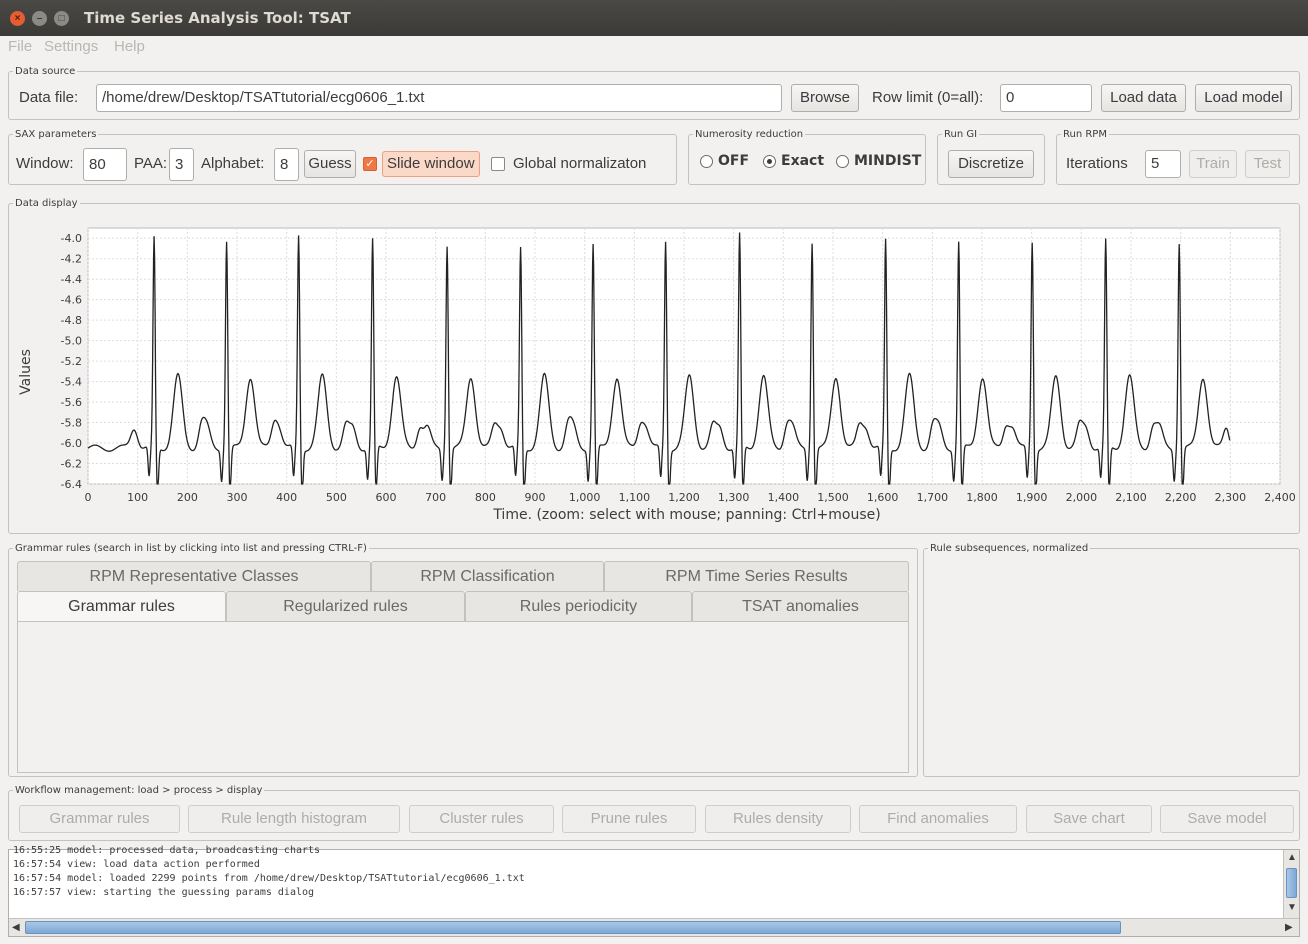 This screenshot has width=1308, height=944. What do you see at coordinates (769, 161) in the screenshot?
I see `numerosity-exact-radio` at bounding box center [769, 161].